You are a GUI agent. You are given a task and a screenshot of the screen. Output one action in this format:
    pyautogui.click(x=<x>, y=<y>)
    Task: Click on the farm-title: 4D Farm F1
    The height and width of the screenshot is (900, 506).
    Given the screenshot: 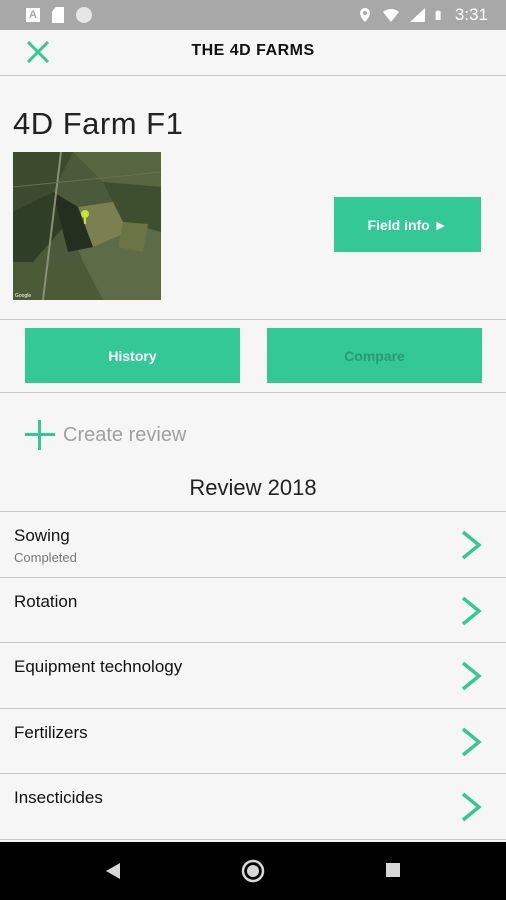 What is the action you would take?
    pyautogui.click(x=98, y=123)
    